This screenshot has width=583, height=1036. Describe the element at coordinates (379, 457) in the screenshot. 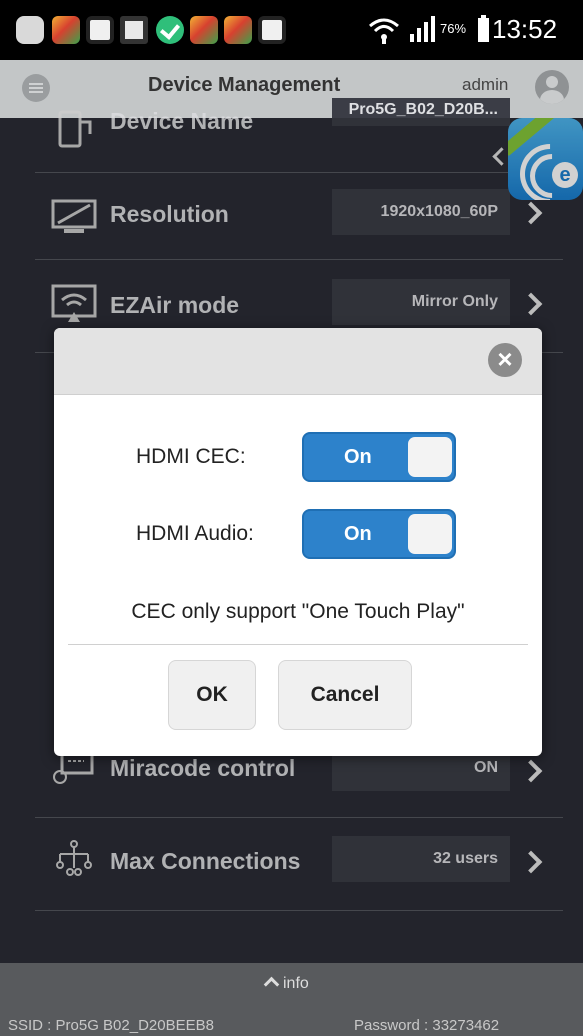

I see `hdmi-cec-toggle: On` at that location.